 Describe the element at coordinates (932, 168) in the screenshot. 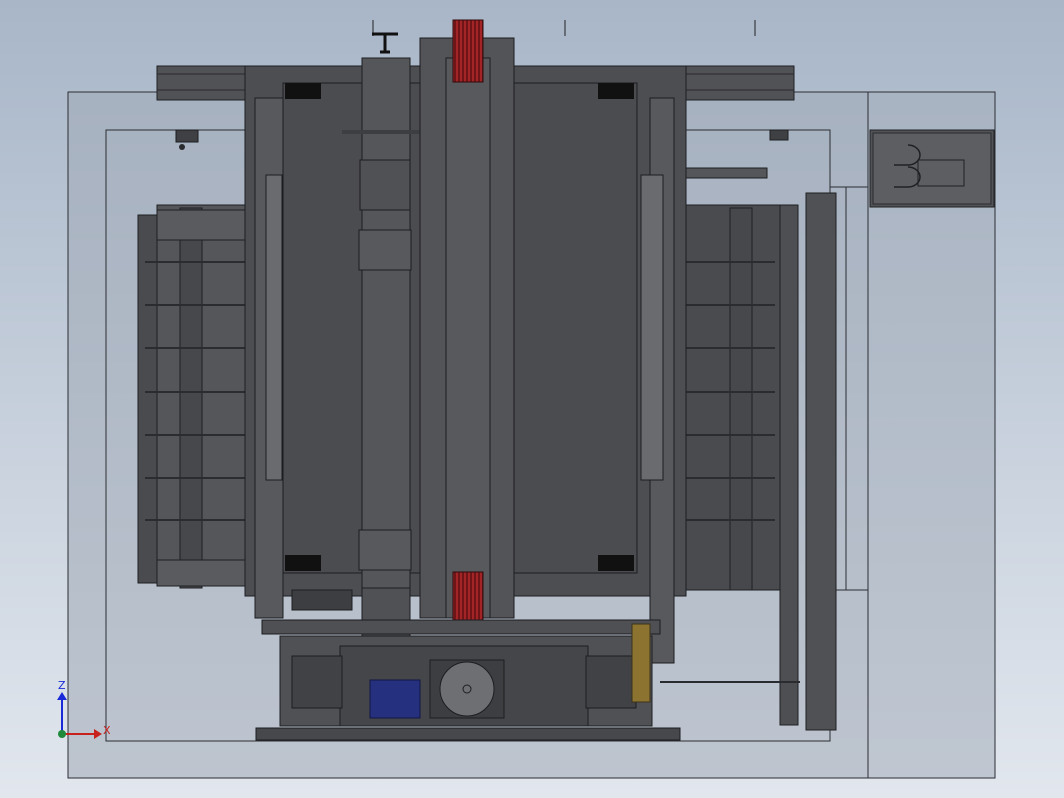

I see `control-box` at that location.